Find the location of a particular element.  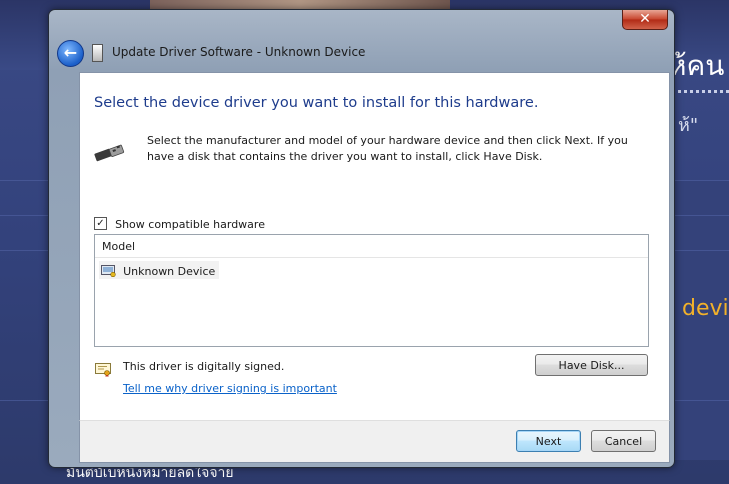

close-icon: ✕ is located at coordinates (645, 19).